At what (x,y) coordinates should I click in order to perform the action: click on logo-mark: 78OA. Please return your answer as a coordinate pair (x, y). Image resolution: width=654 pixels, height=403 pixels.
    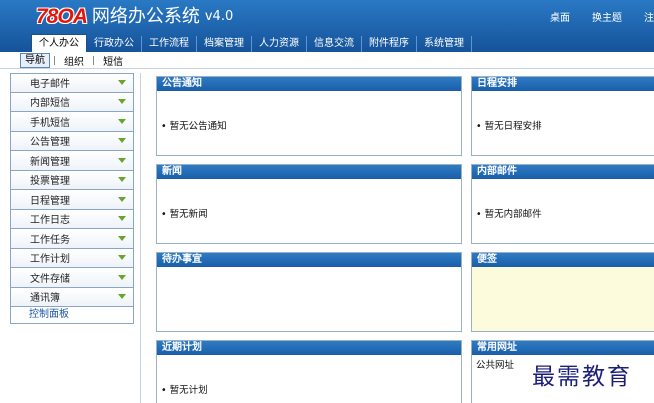
    Looking at the image, I should click on (62, 16).